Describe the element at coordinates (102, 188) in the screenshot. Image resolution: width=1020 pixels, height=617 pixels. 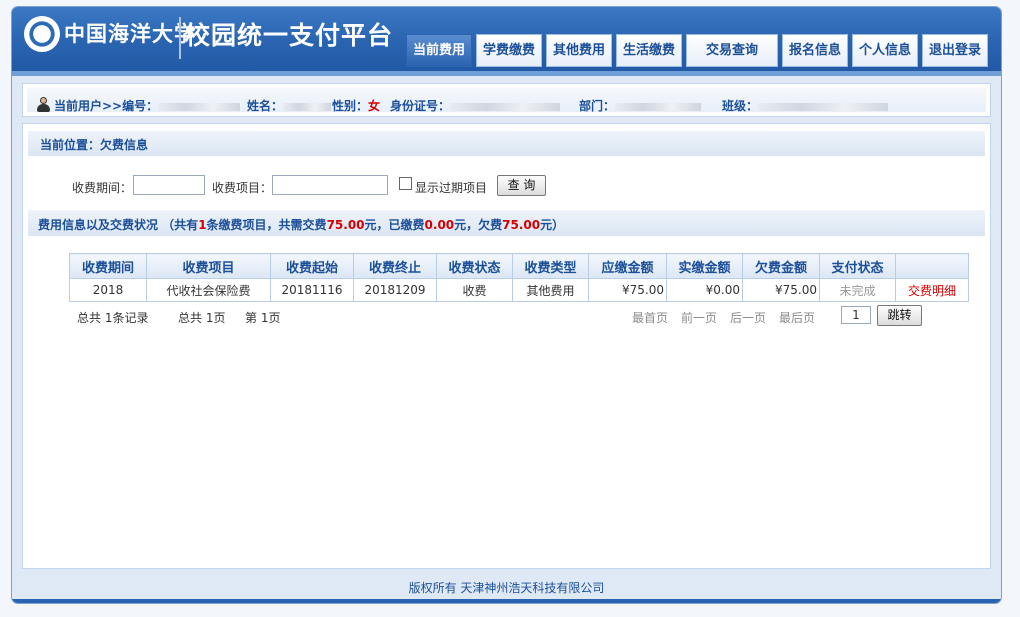
I see `period-label: 收费期间：` at that location.